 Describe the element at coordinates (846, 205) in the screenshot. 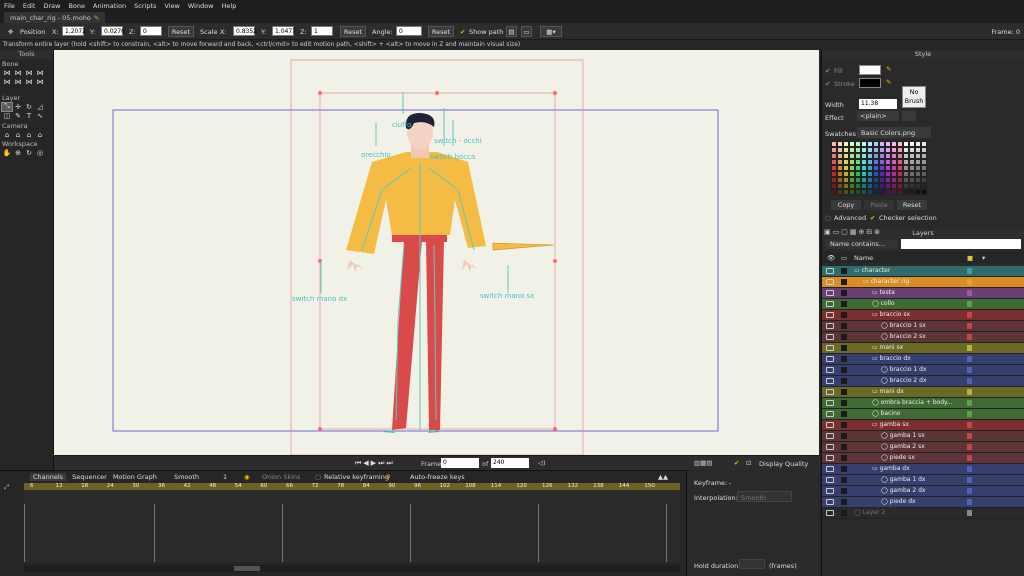

I see `copy-button: Copy` at that location.